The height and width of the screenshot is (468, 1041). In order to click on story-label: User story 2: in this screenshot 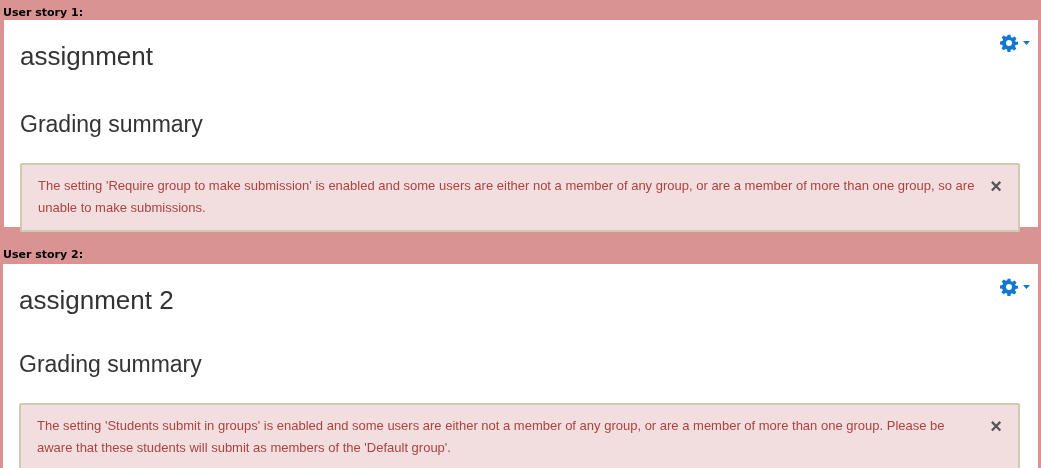, I will do `click(43, 255)`.